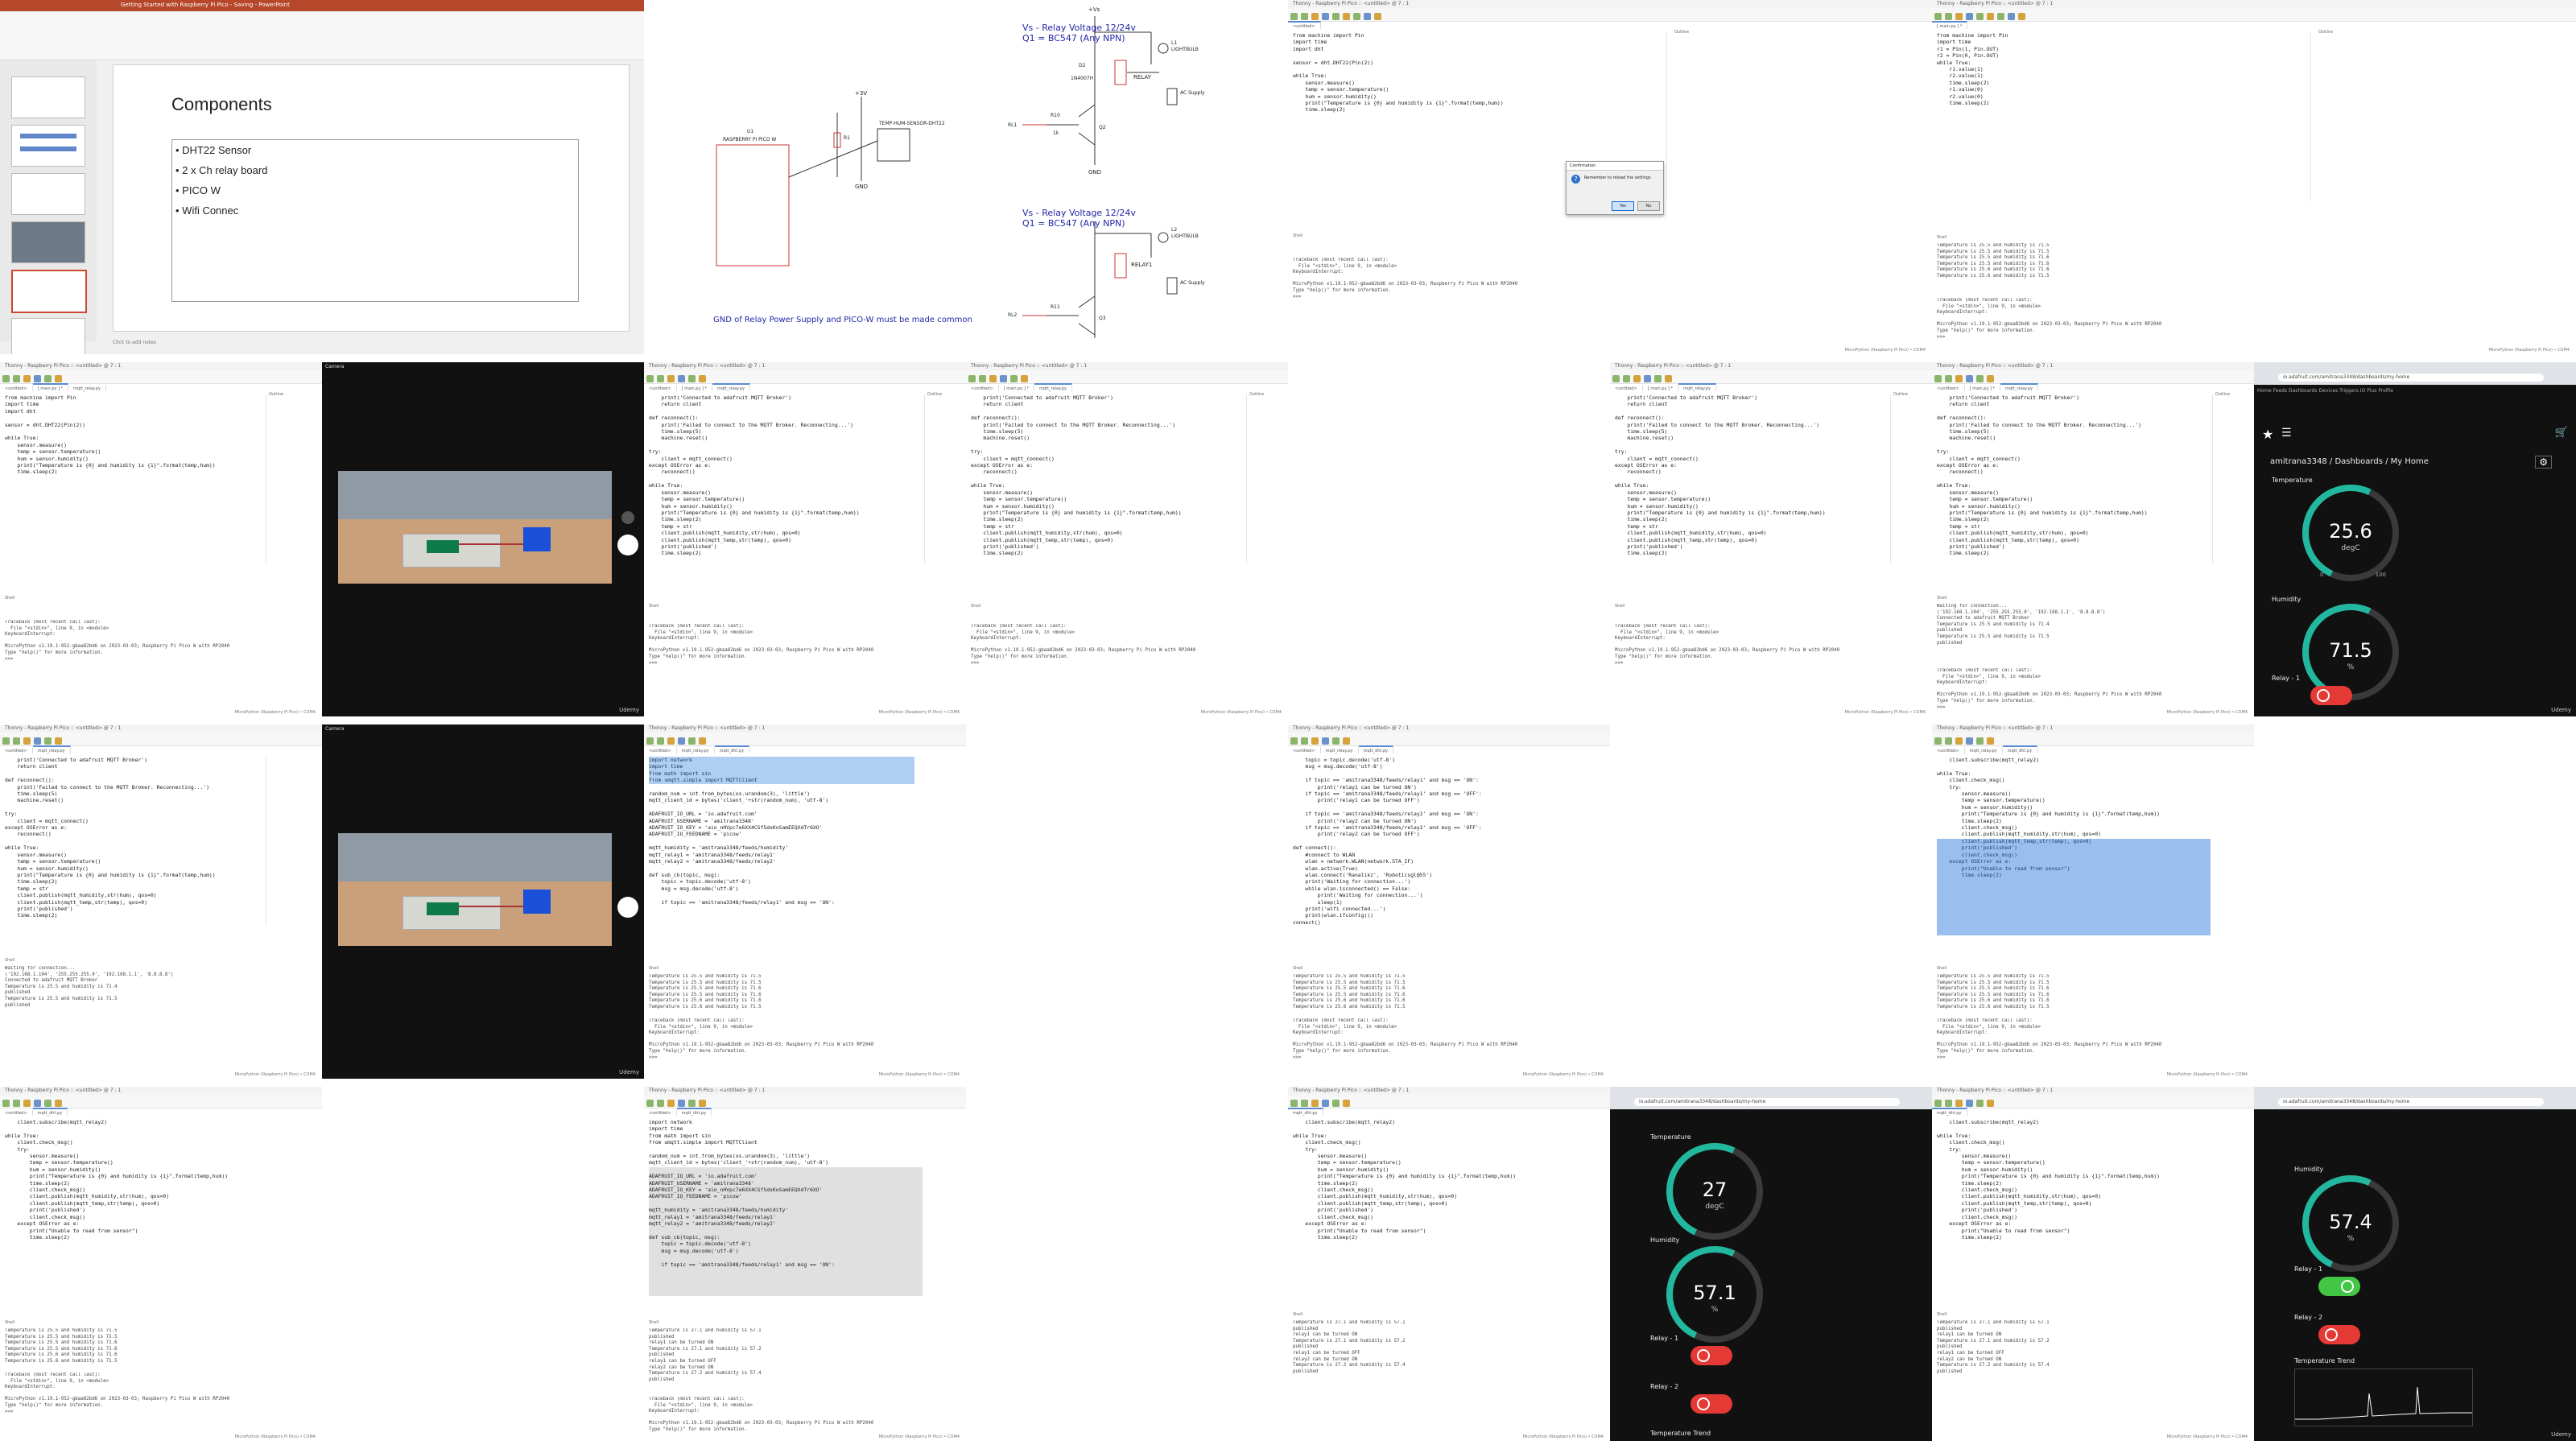  I want to click on humidity-gauge: 57.1 %, so click(1715, 1294).